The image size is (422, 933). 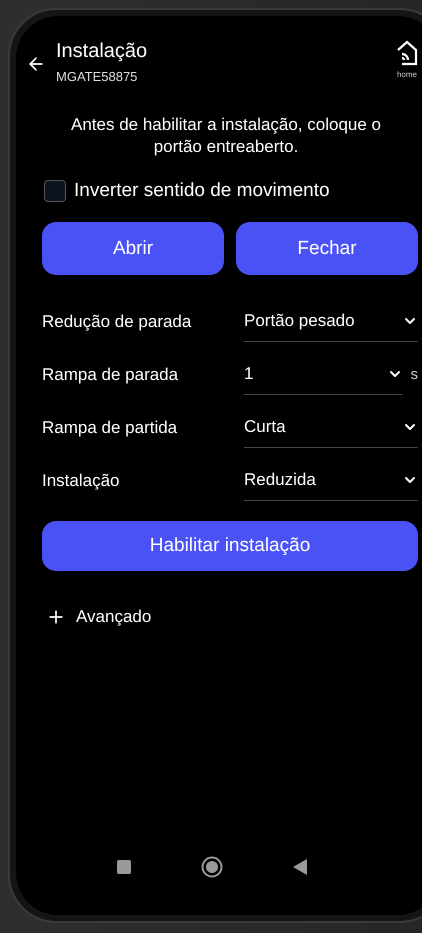 I want to click on dropdown-field: 1, so click(x=323, y=379).